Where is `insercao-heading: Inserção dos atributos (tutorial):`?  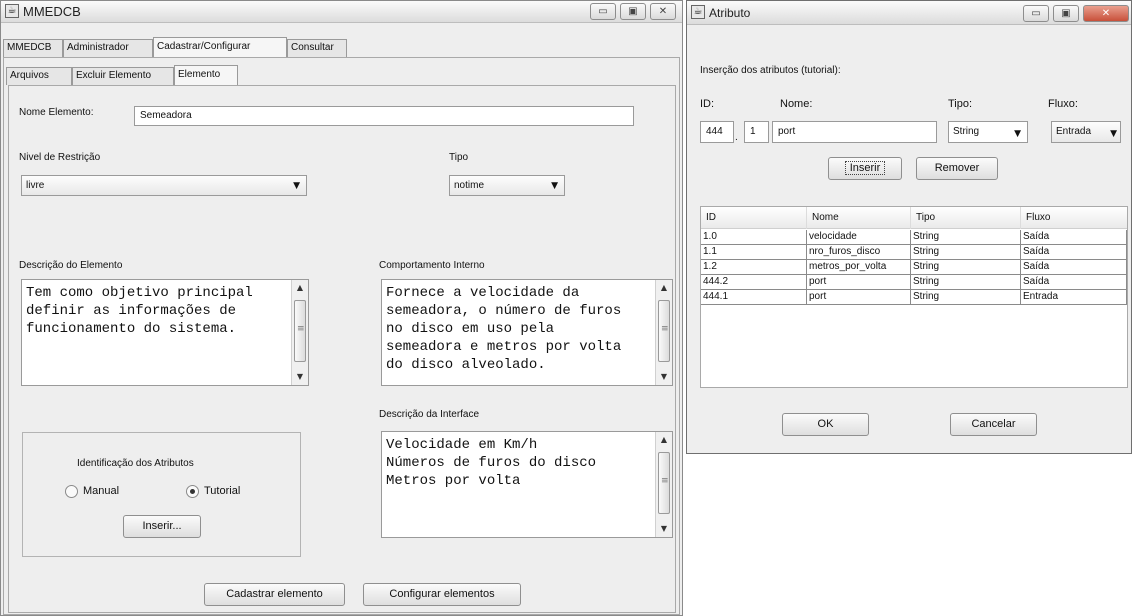
insercao-heading: Inserção dos atributos (tutorial): is located at coordinates (770, 70).